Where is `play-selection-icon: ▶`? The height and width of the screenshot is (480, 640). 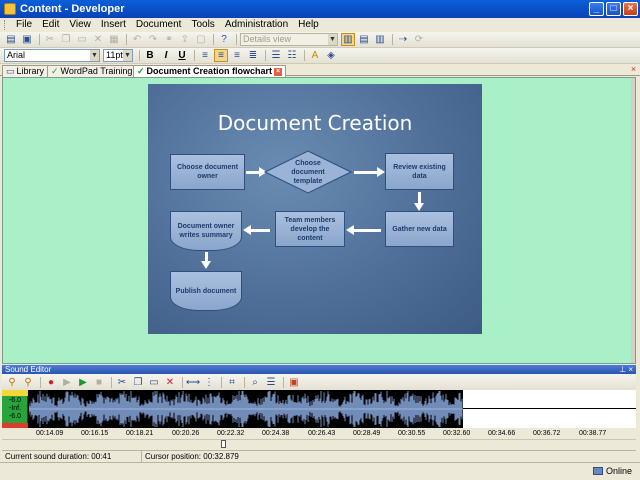
play-selection-icon: ▶ is located at coordinates (67, 382).